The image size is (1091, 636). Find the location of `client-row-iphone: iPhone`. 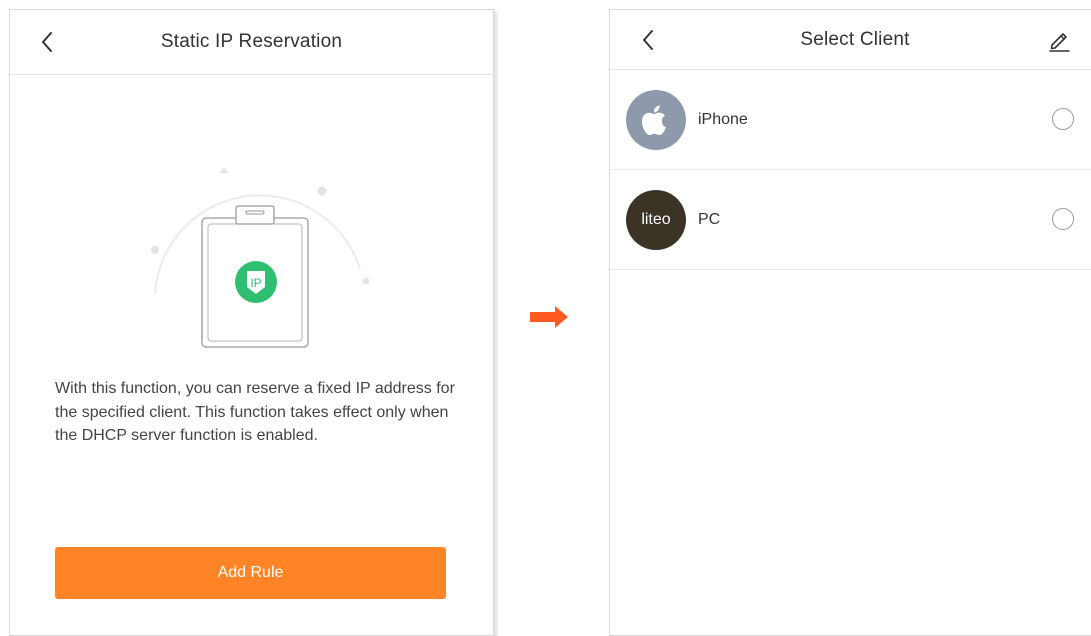

client-row-iphone: iPhone is located at coordinates (850, 120).